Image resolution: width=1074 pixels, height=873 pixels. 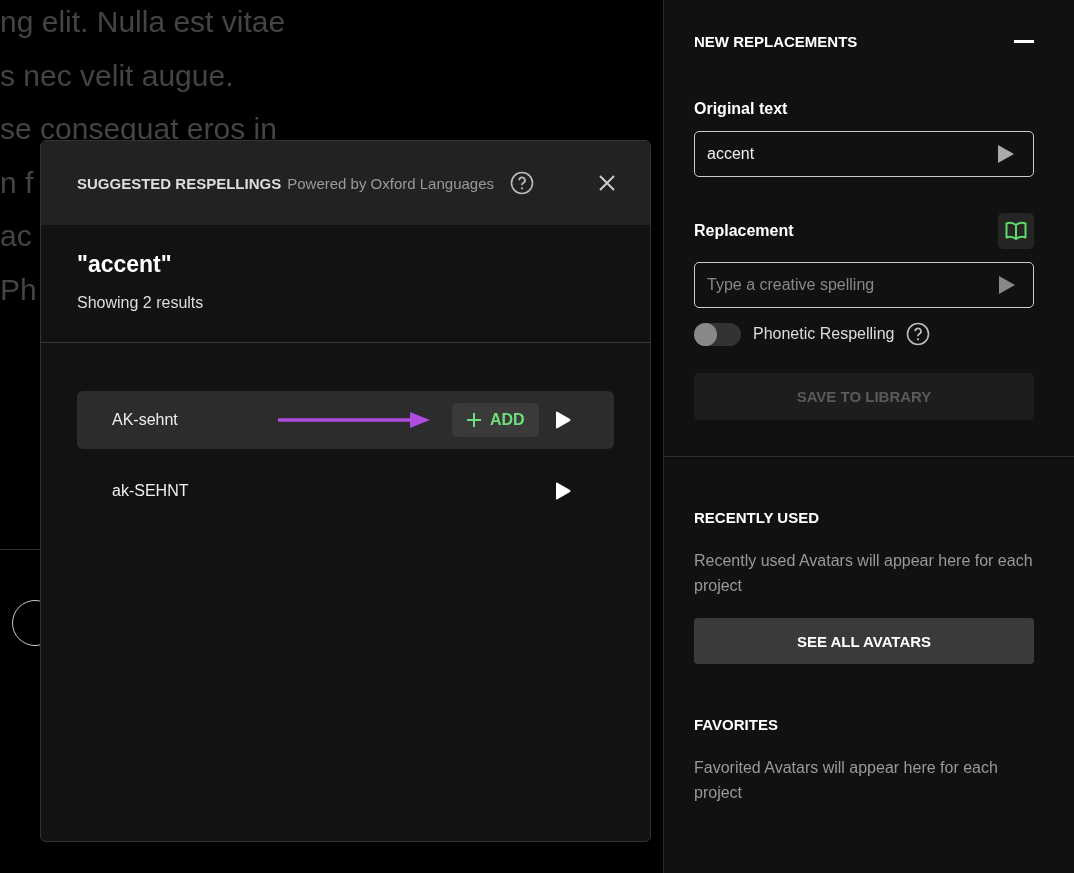 I want to click on section-description: Favorited Avatars will appear here for each project, so click(x=846, y=780).